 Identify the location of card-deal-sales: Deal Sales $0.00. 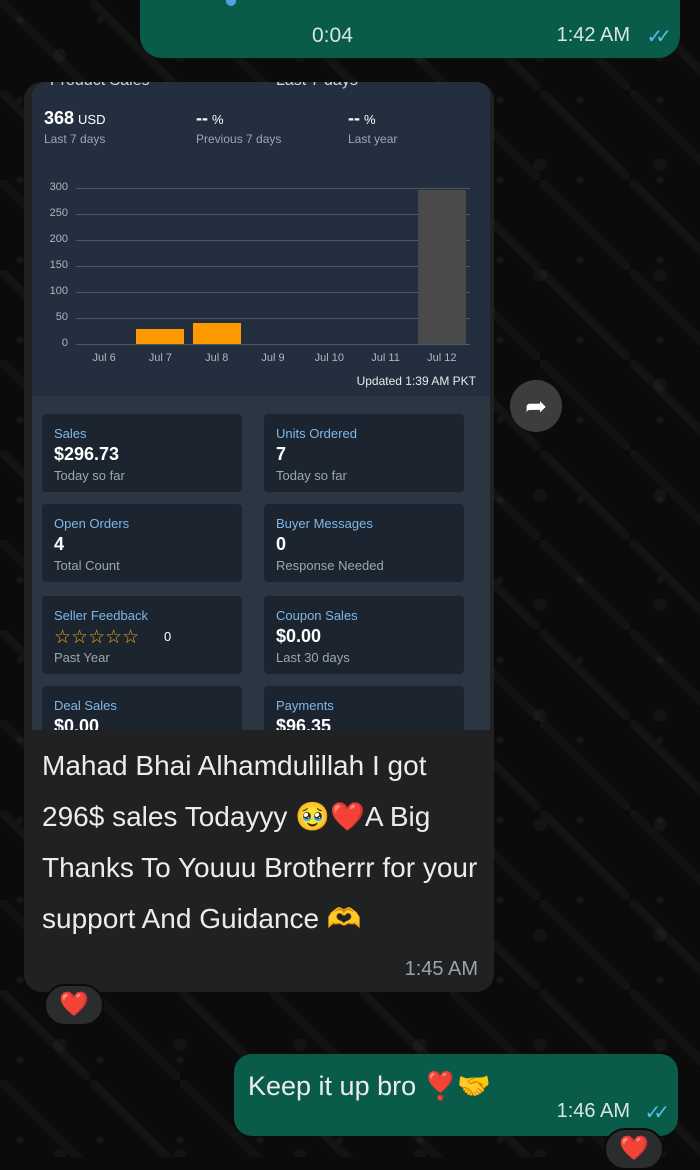
(142, 708).